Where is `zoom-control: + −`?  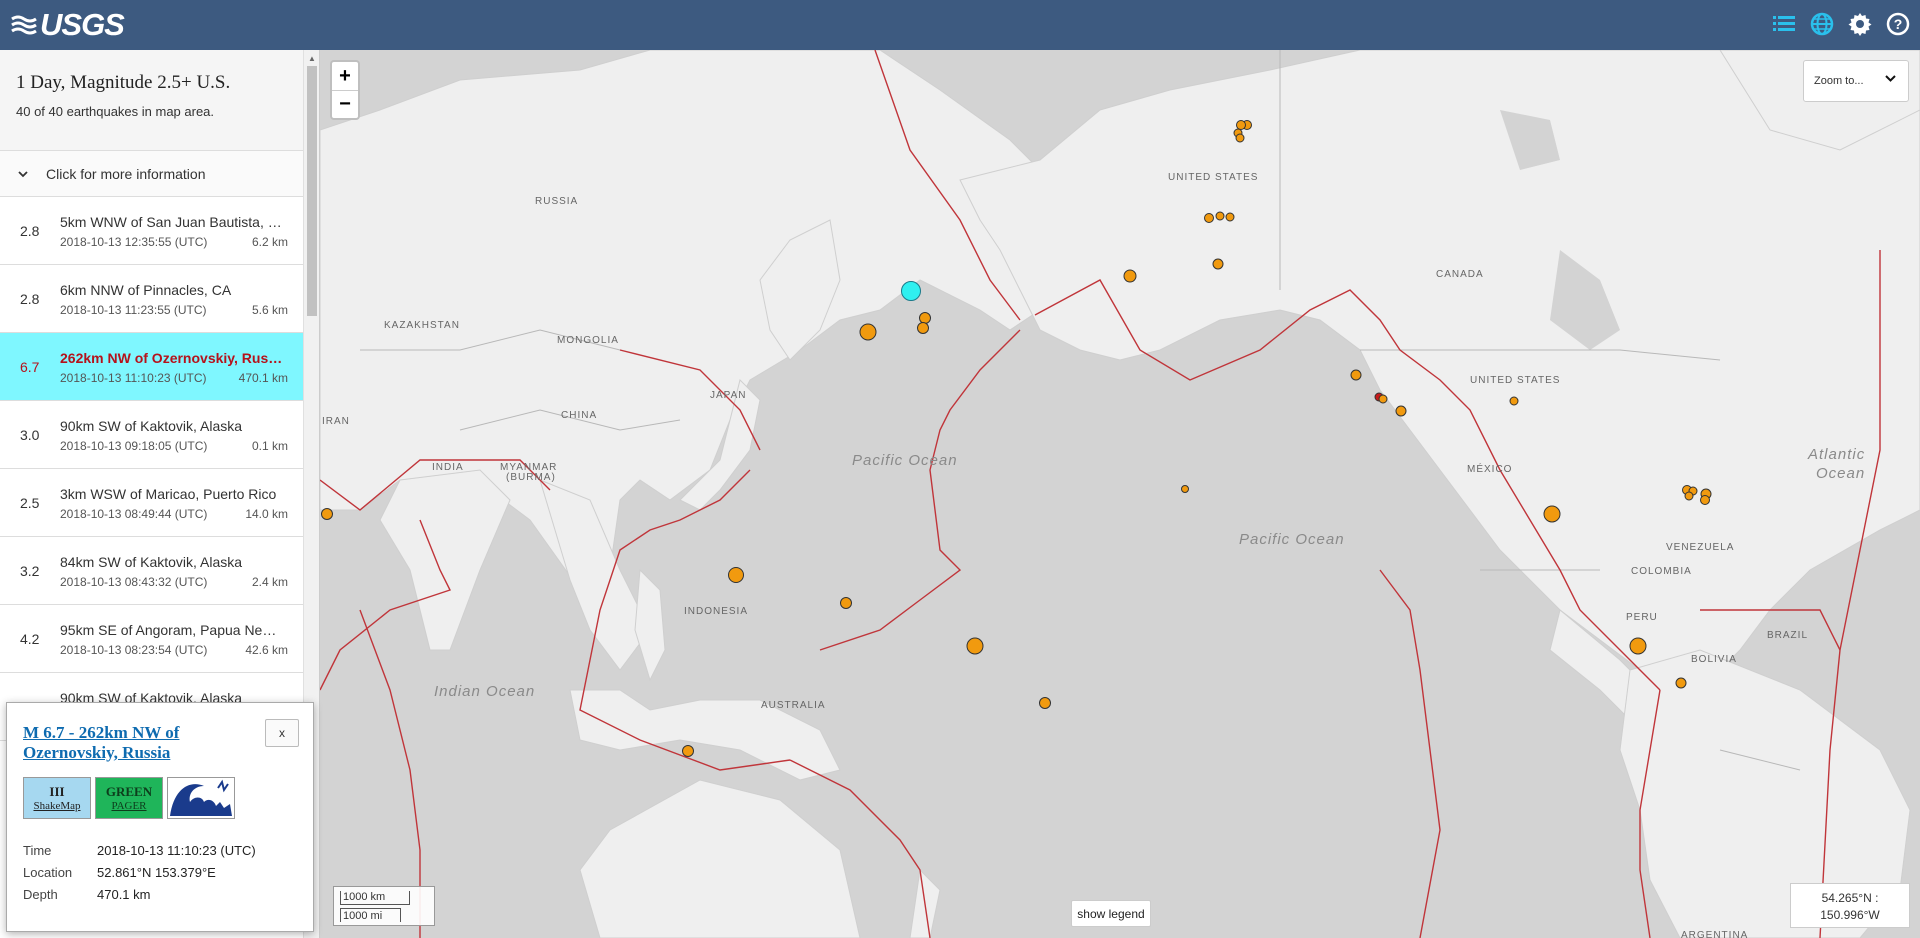 zoom-control: + − is located at coordinates (345, 90).